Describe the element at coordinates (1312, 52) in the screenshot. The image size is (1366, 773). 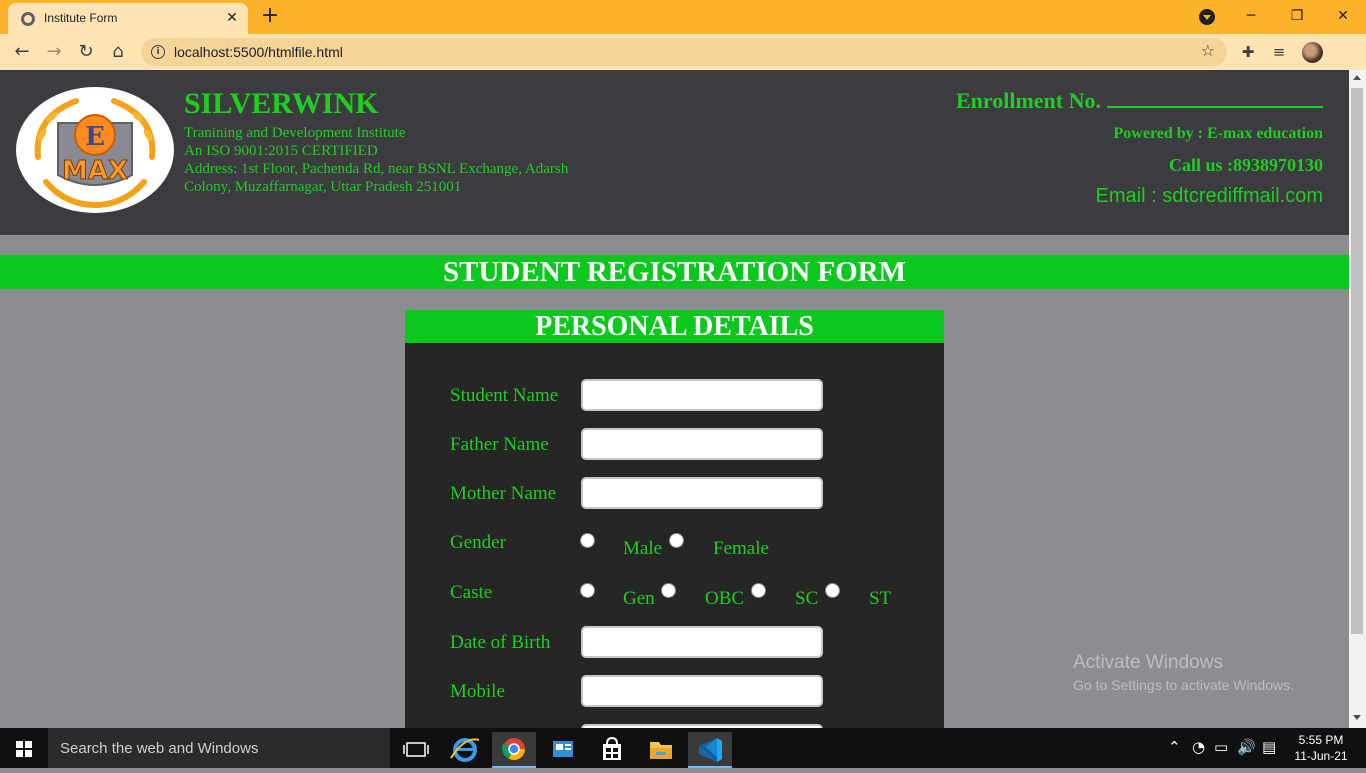
I see `profile-avatar` at that location.